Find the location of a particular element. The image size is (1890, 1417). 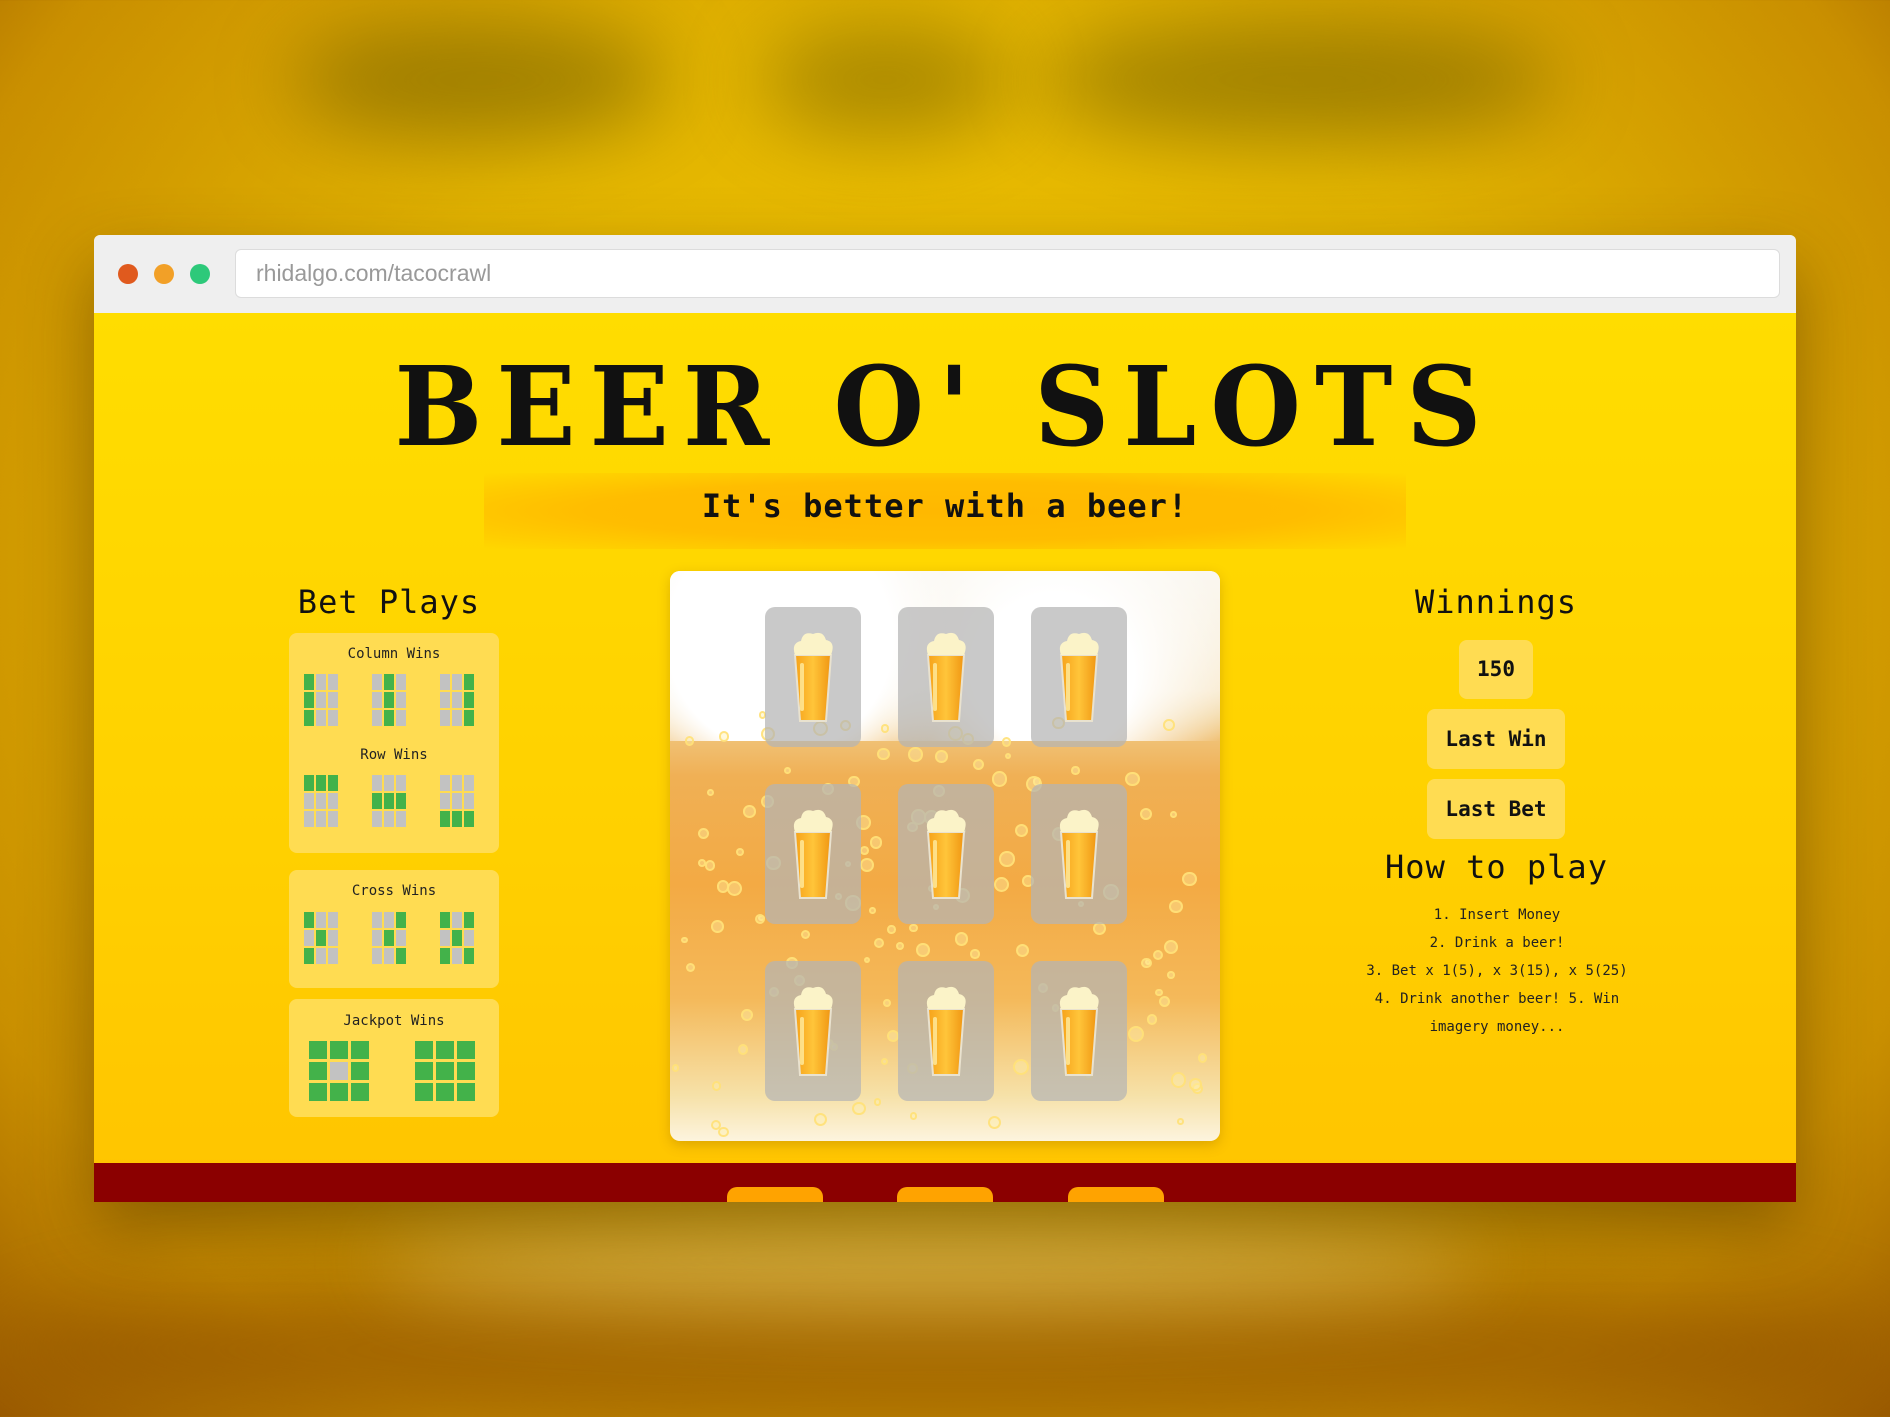

cross-win-pattern-x is located at coordinates (457, 938).